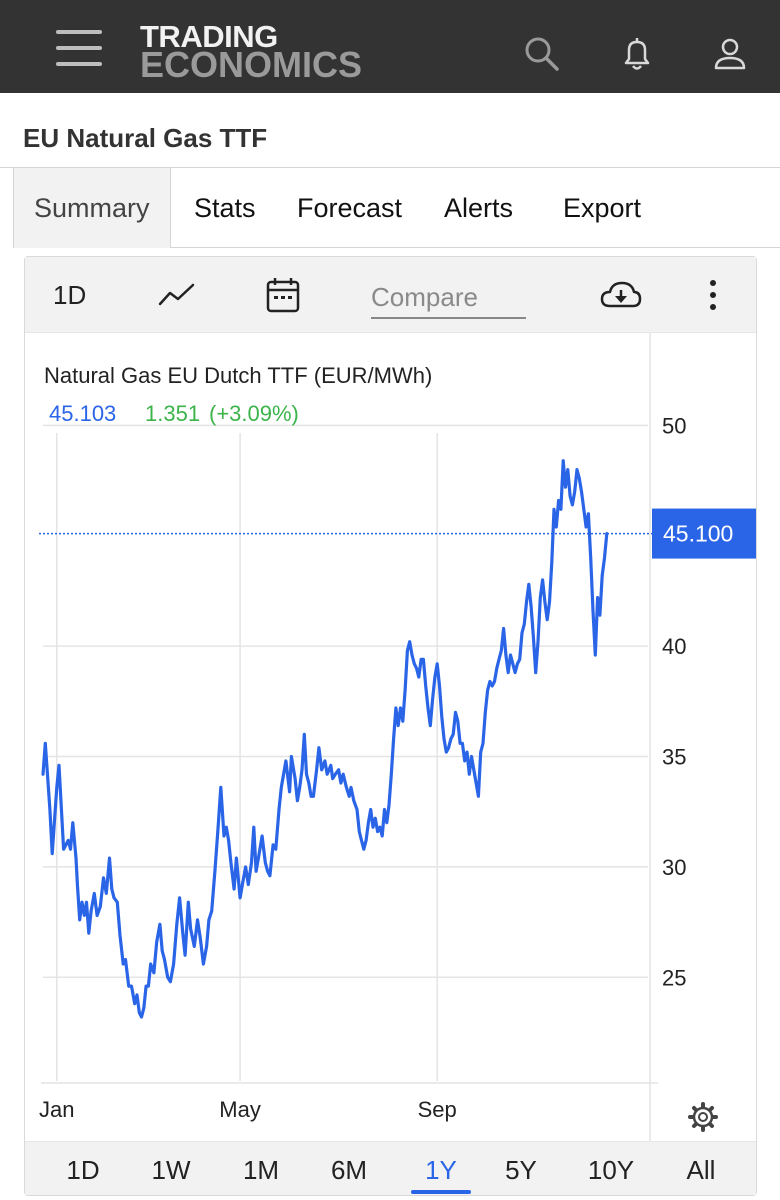 This screenshot has width=780, height=1200. What do you see at coordinates (261, 1169) in the screenshot?
I see `period-1m: 1M` at bounding box center [261, 1169].